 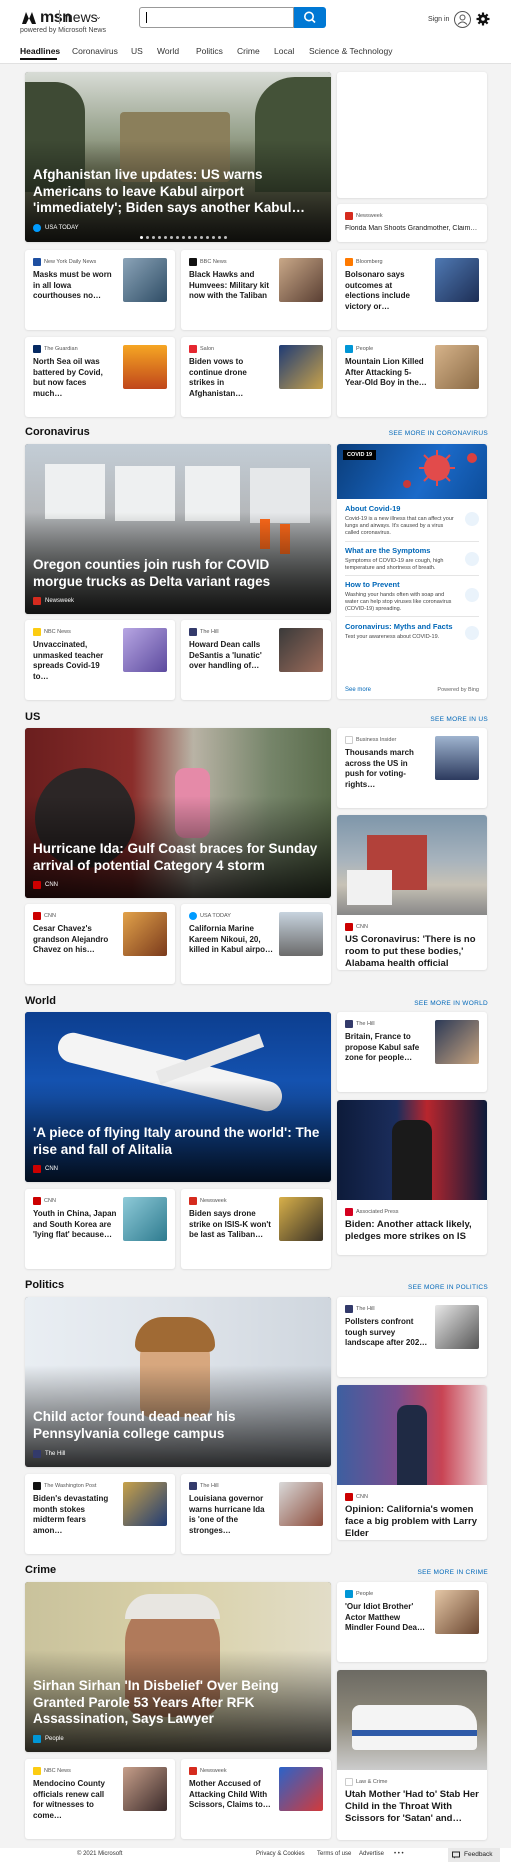 What do you see at coordinates (29, 18) in the screenshot?
I see `msn-butterfly-icon` at bounding box center [29, 18].